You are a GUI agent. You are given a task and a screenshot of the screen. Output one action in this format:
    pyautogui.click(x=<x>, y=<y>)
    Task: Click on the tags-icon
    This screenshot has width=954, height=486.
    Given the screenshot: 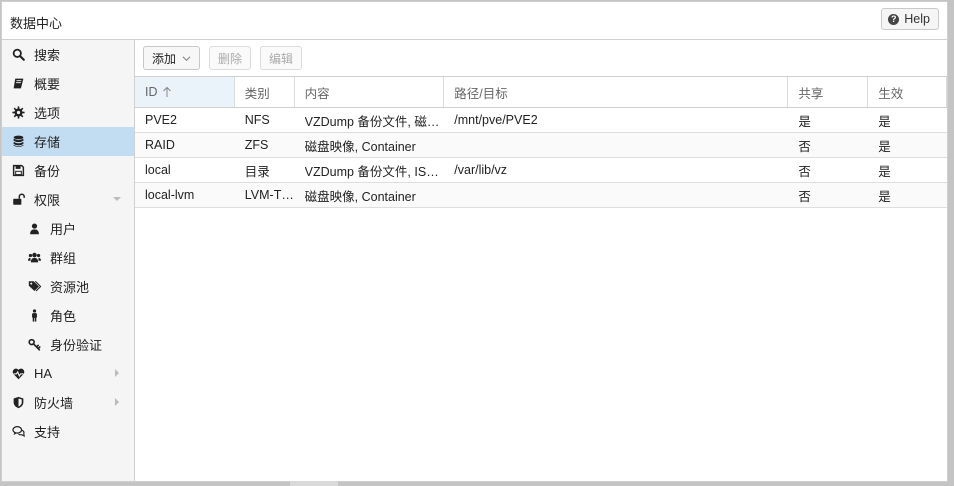 What is the action you would take?
    pyautogui.click(x=34, y=287)
    